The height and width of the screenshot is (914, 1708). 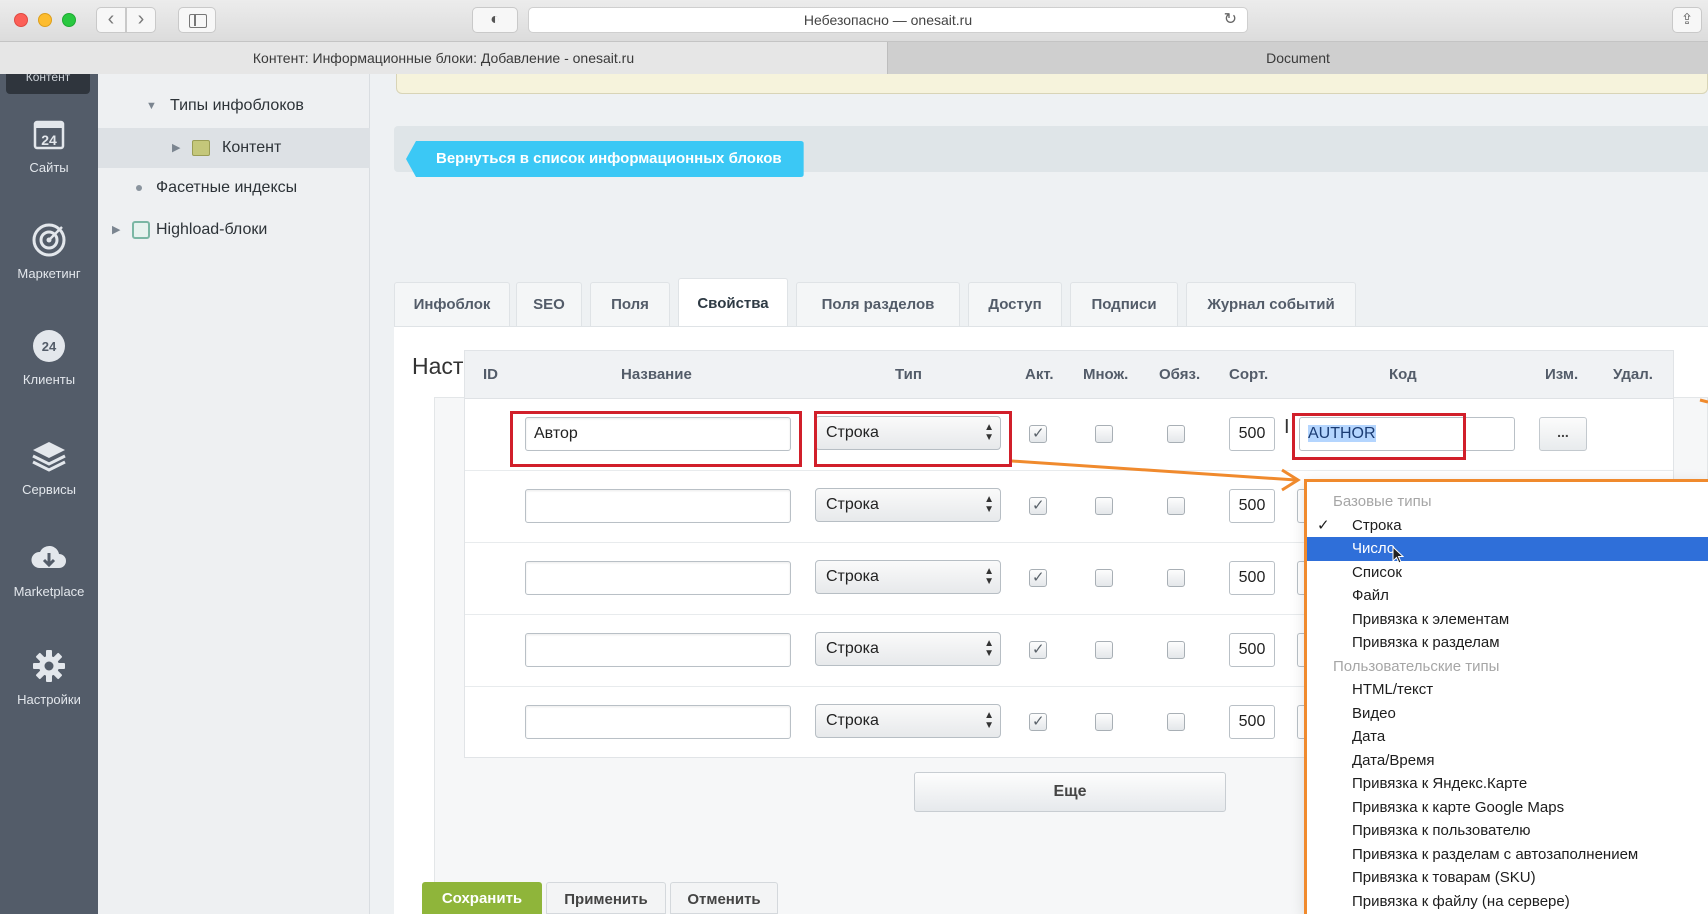 I want to click on dropdown-option: Привязка к пользователю, so click(x=1507, y=831).